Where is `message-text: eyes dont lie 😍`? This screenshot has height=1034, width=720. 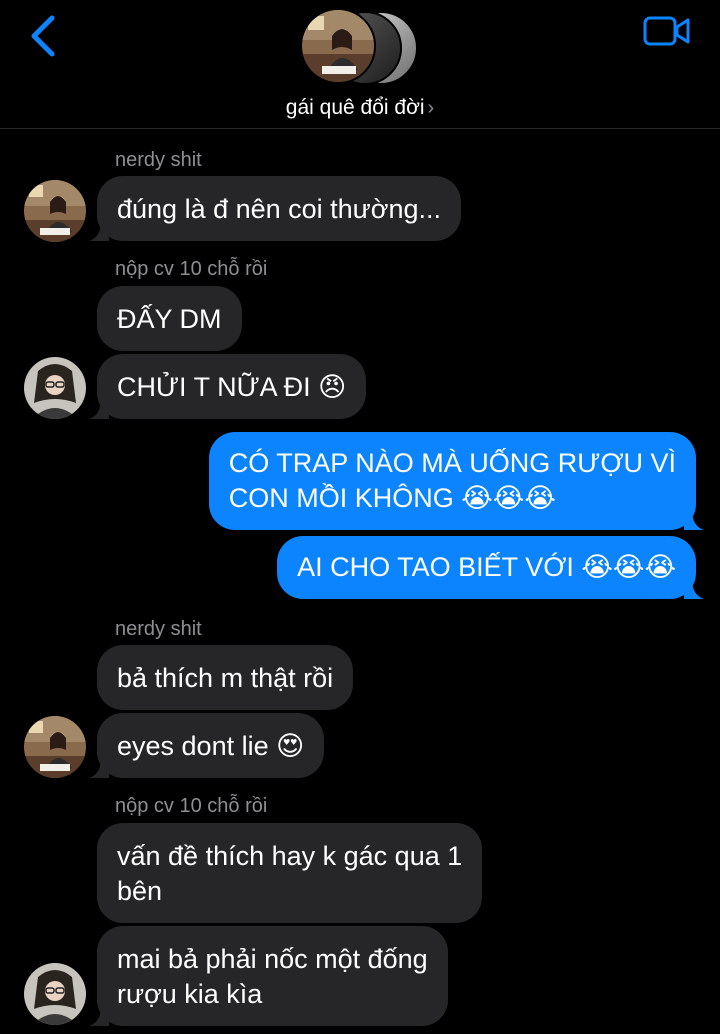
message-text: eyes dont lie 😍 is located at coordinates (211, 746).